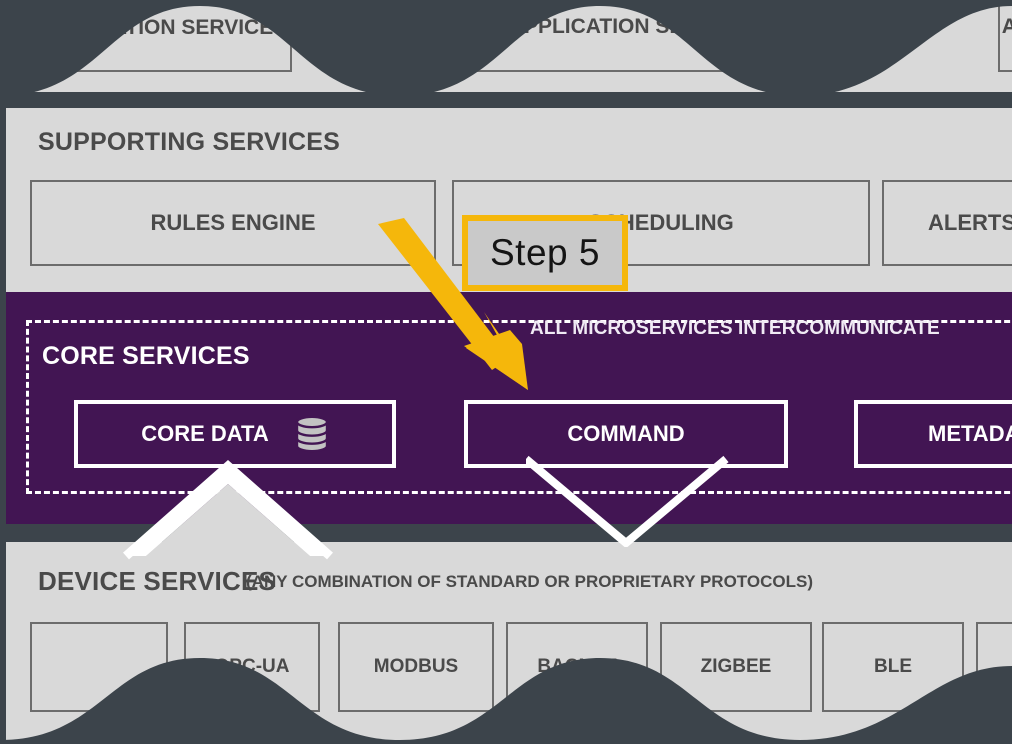  I want to click on device-service-box-ble: BLE, so click(893, 667).